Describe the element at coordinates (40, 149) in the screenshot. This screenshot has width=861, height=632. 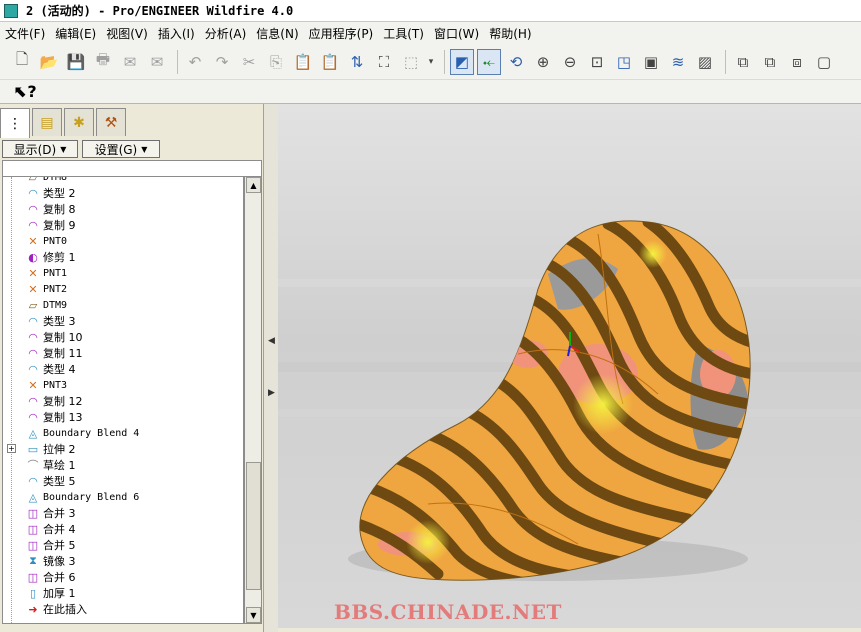
I see `show-dropdown-button: 显示(D) ▼` at that location.